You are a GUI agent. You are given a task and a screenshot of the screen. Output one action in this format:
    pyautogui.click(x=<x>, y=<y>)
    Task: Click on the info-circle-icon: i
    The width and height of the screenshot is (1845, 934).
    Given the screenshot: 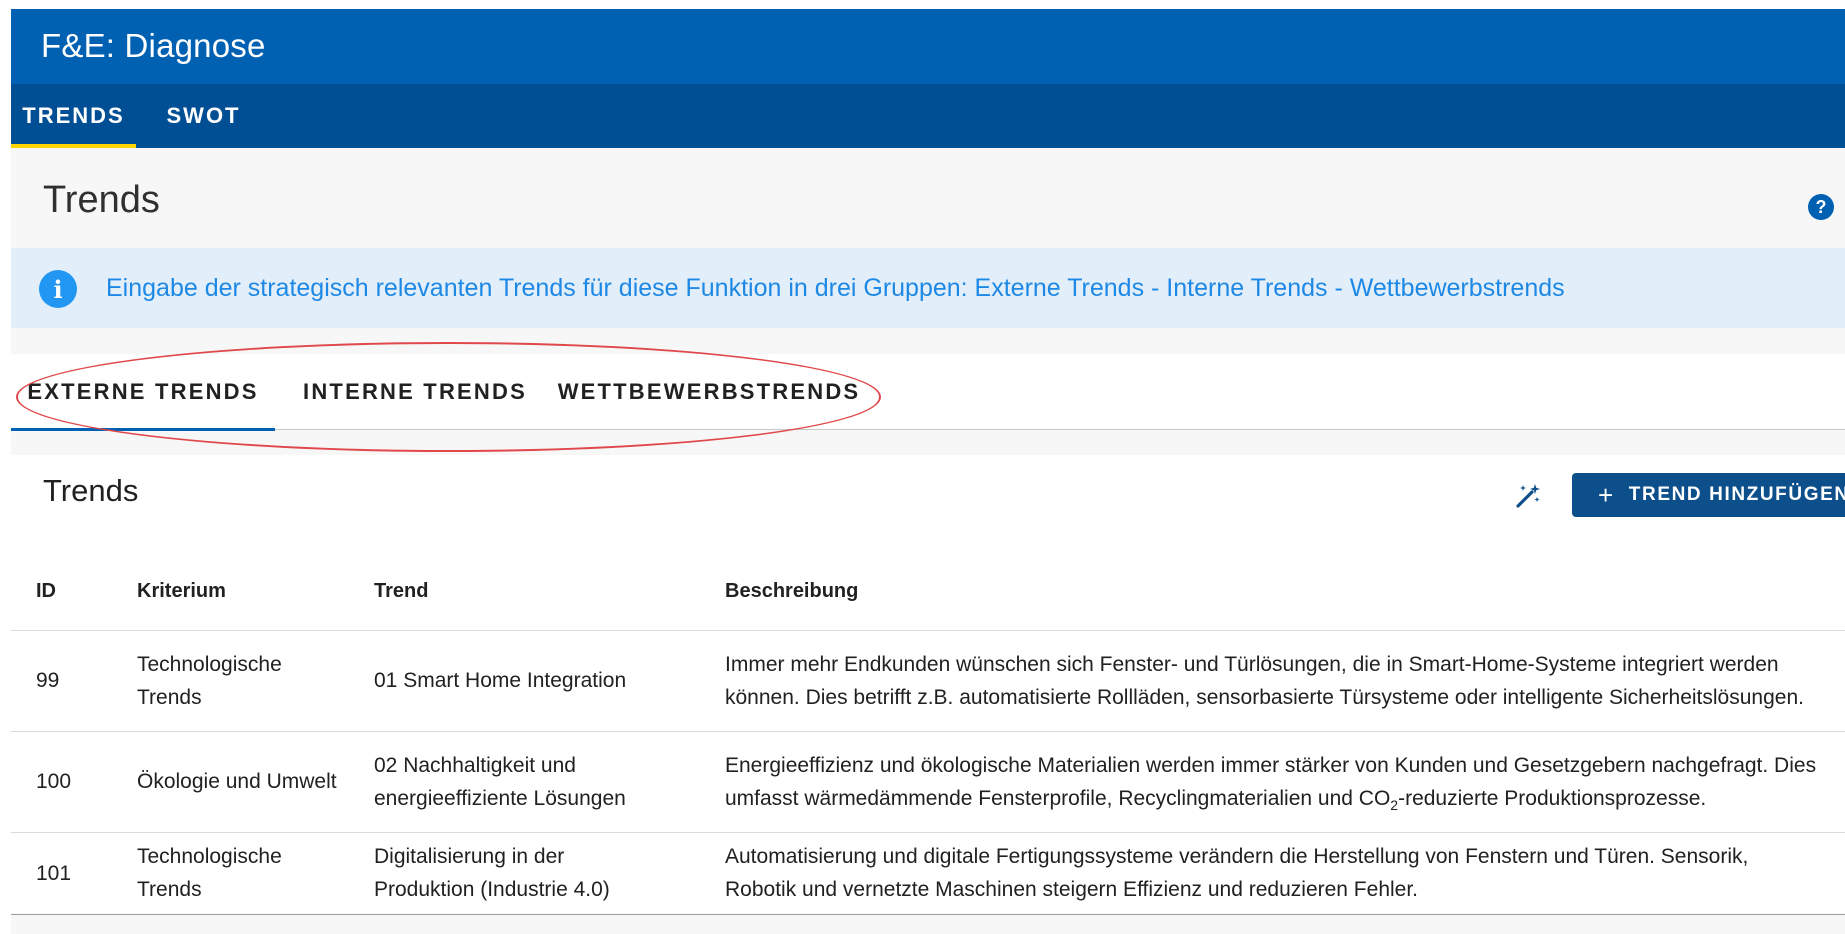 What is the action you would take?
    pyautogui.click(x=58, y=289)
    